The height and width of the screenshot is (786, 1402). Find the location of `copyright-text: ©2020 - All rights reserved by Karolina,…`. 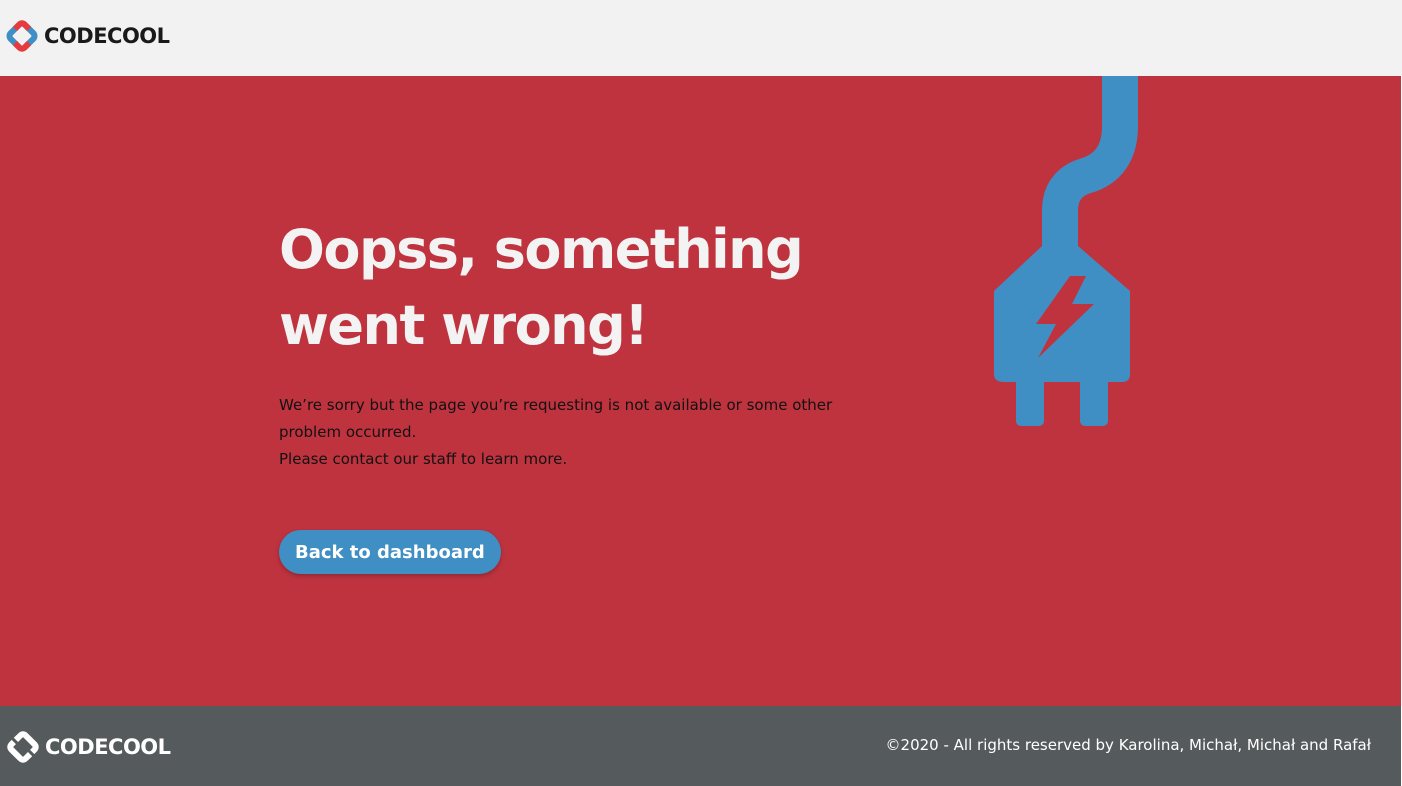

copyright-text: ©2020 - All rights reserved by Karolina,… is located at coordinates (1128, 745).